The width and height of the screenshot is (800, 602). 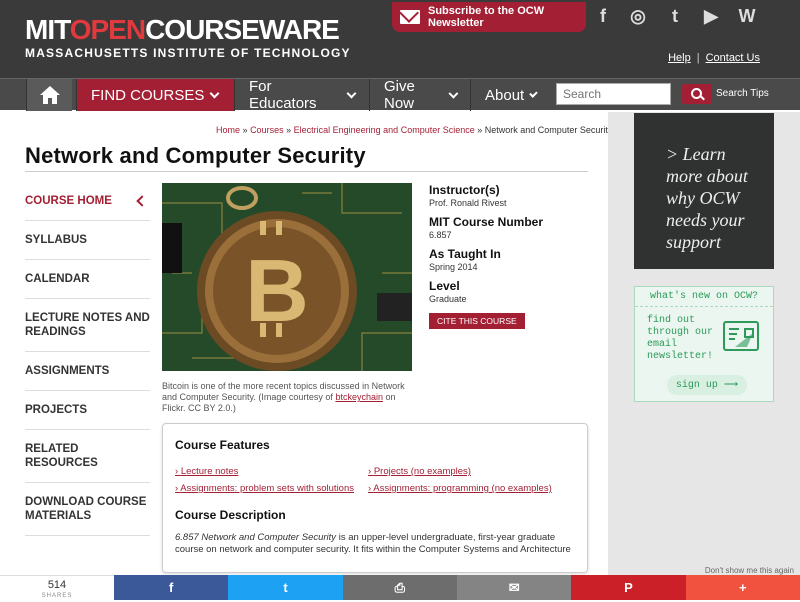 What do you see at coordinates (489, 17) in the screenshot?
I see `subscribe-newsletter-button: Subscribe to the OCW Newsletter` at bounding box center [489, 17].